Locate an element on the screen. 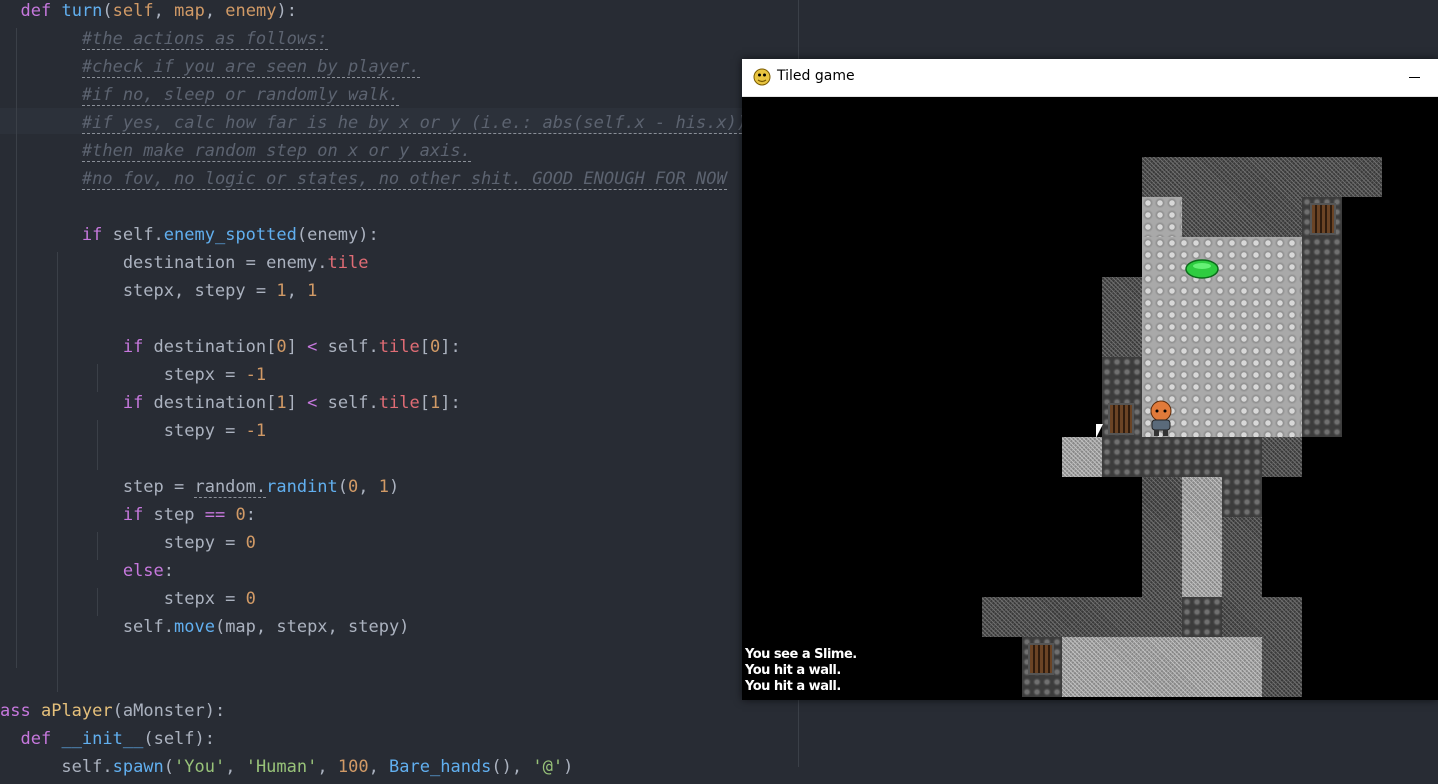 This screenshot has height=784, width=1438. mouse-cursor-icon is located at coordinates (1099, 431).